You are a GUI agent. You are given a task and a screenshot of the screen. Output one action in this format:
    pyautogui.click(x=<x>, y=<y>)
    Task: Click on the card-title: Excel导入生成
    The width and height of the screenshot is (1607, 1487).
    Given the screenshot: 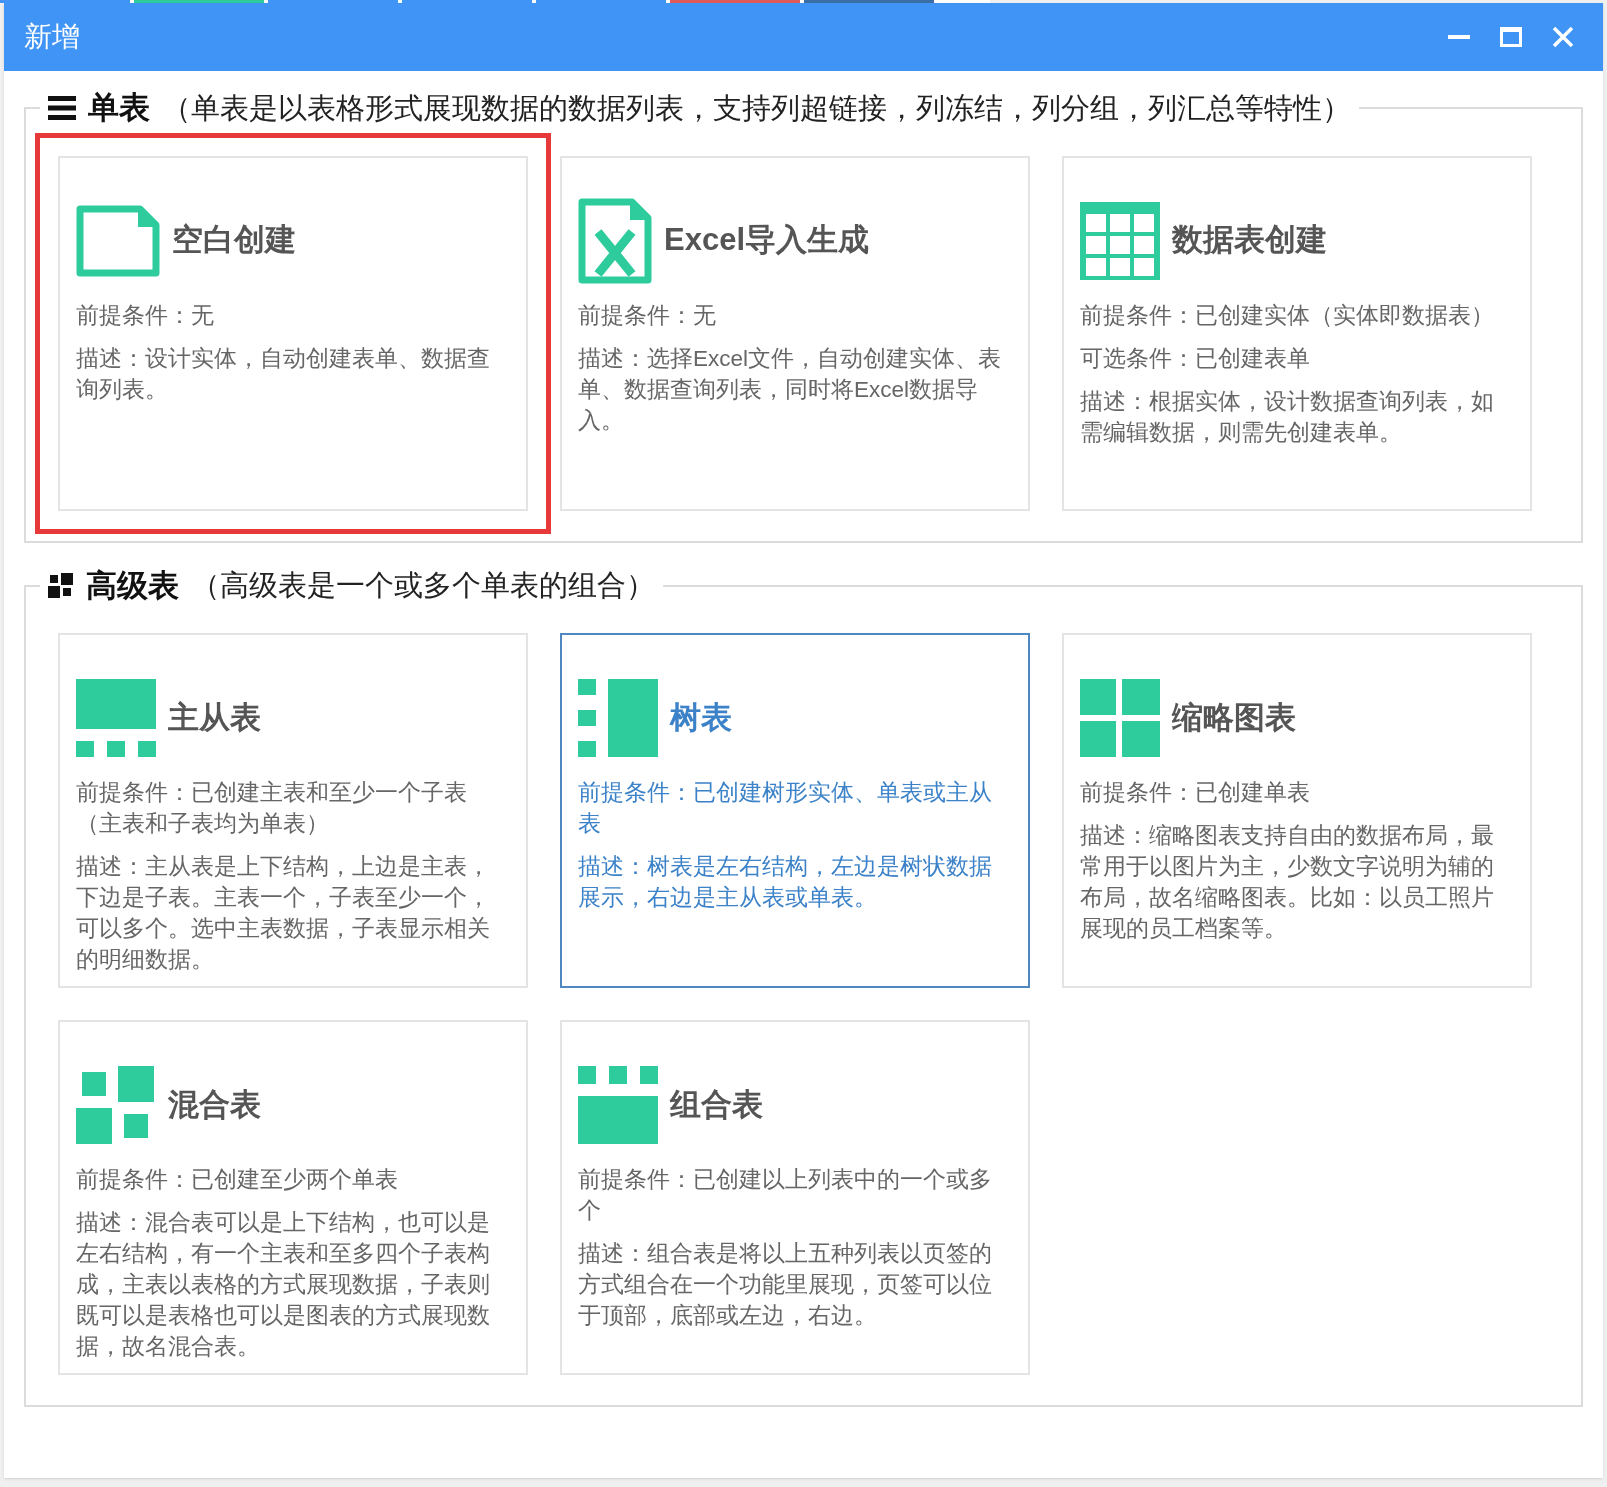 What is the action you would take?
    pyautogui.click(x=766, y=240)
    